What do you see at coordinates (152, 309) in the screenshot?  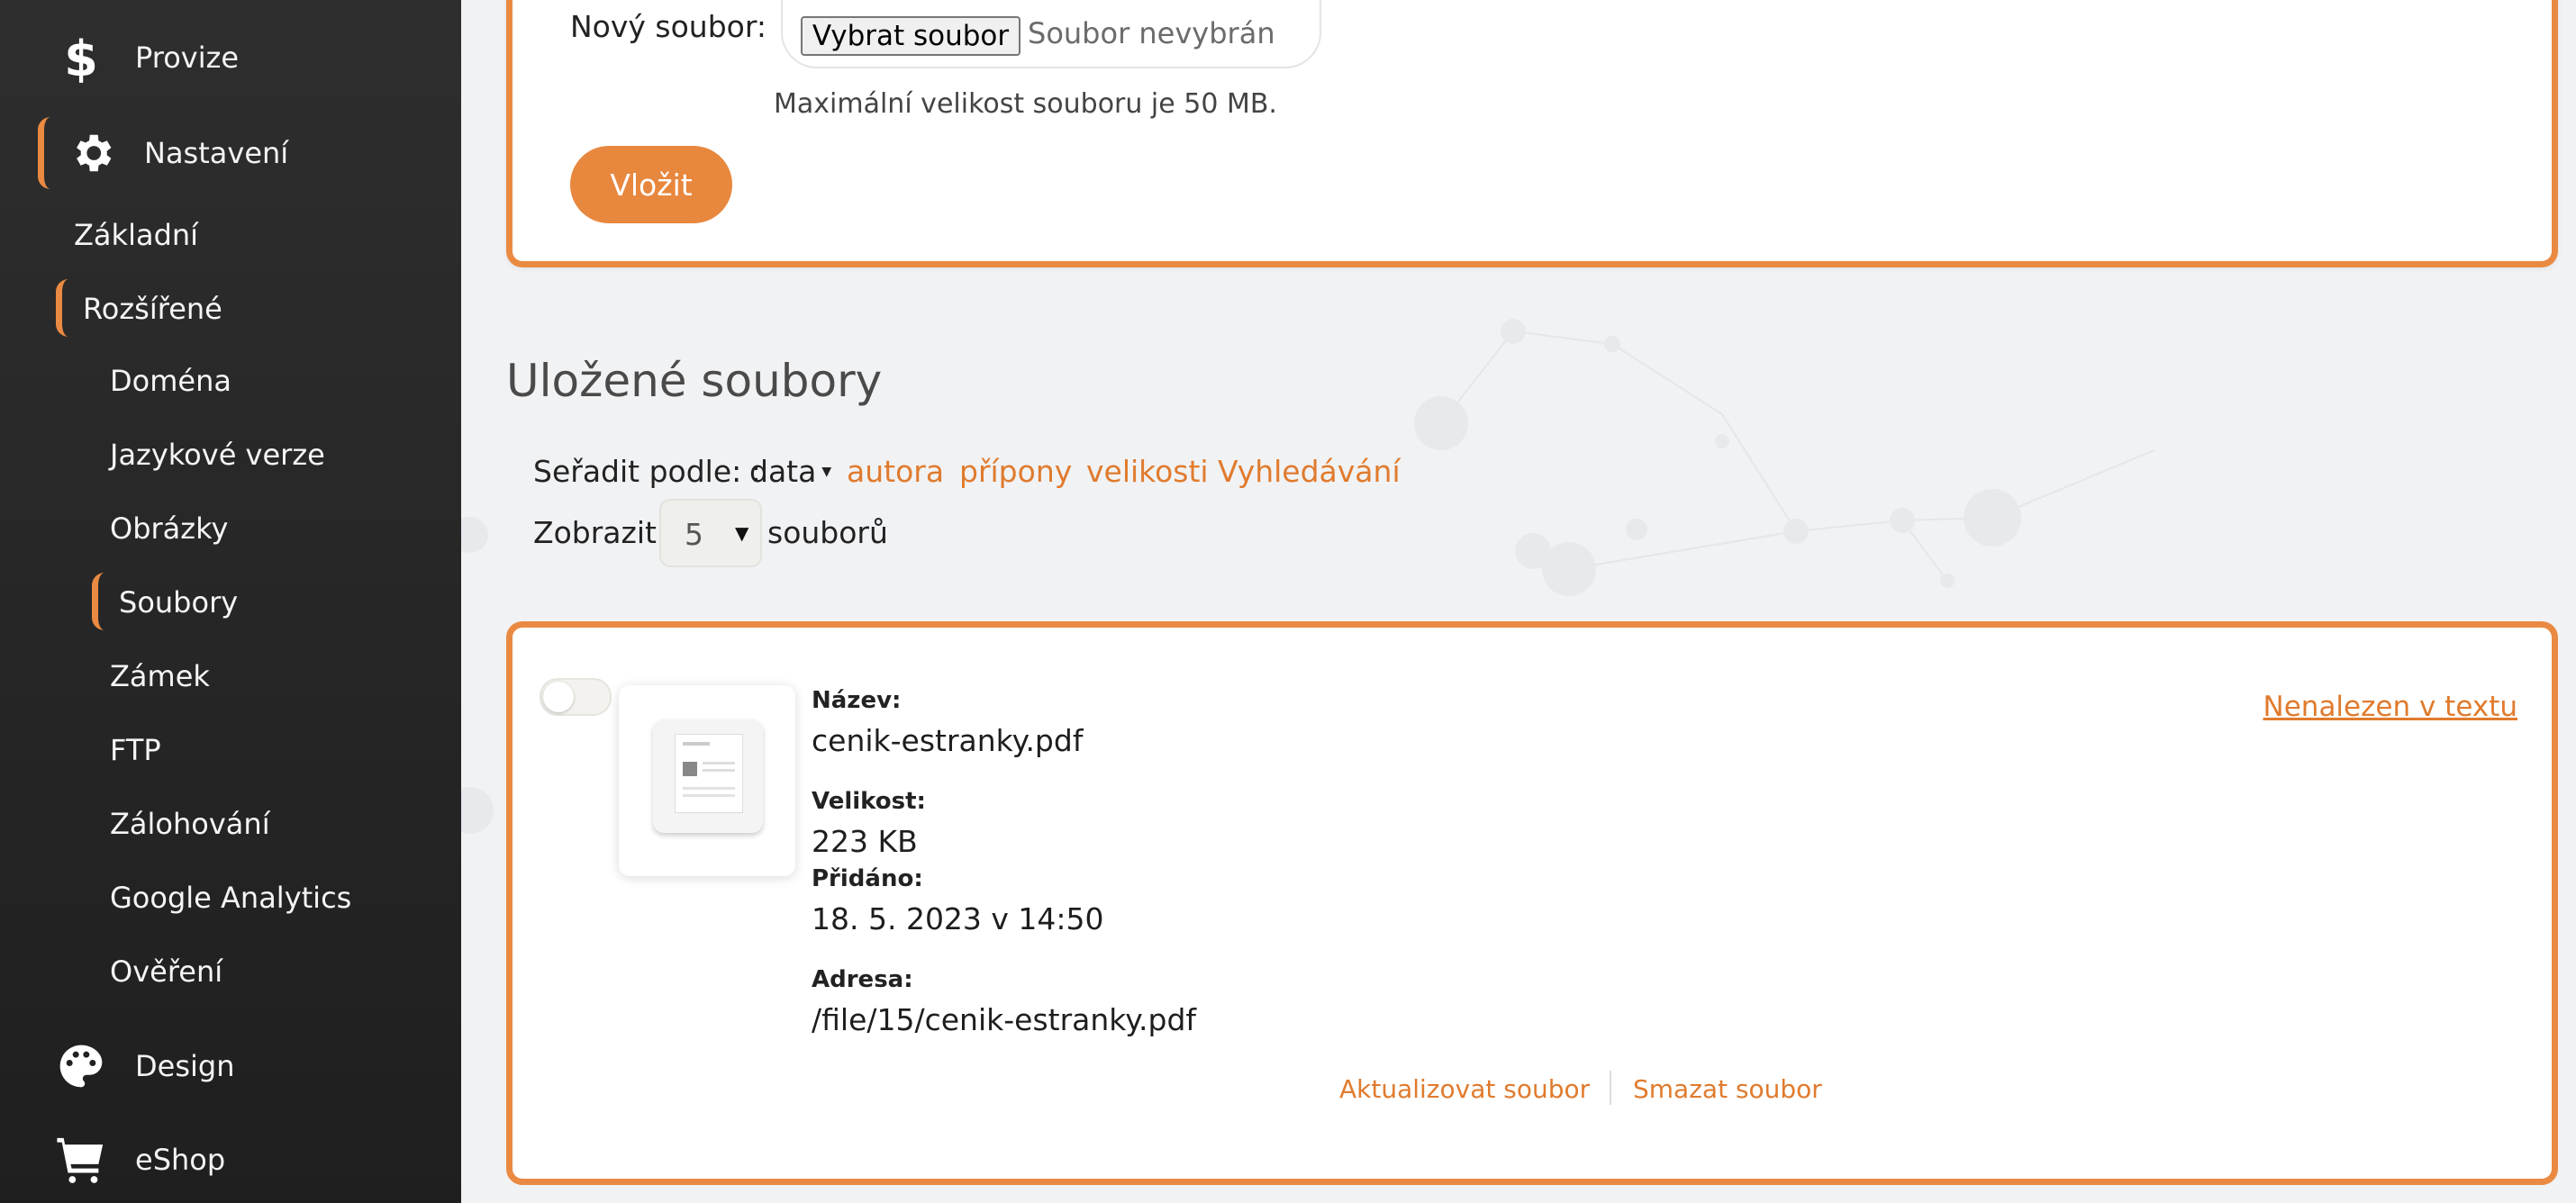 I see `sidebar-item-rozsirene: Rozšířené` at bounding box center [152, 309].